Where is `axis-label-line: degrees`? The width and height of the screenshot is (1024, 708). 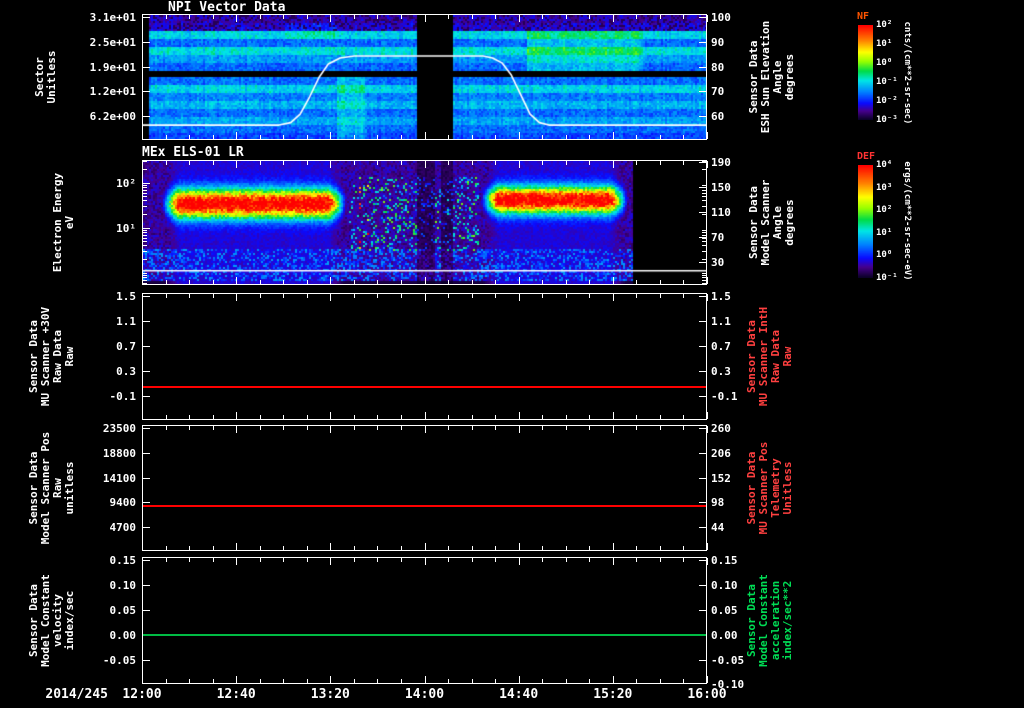 axis-label-line: degrees is located at coordinates (789, 77).